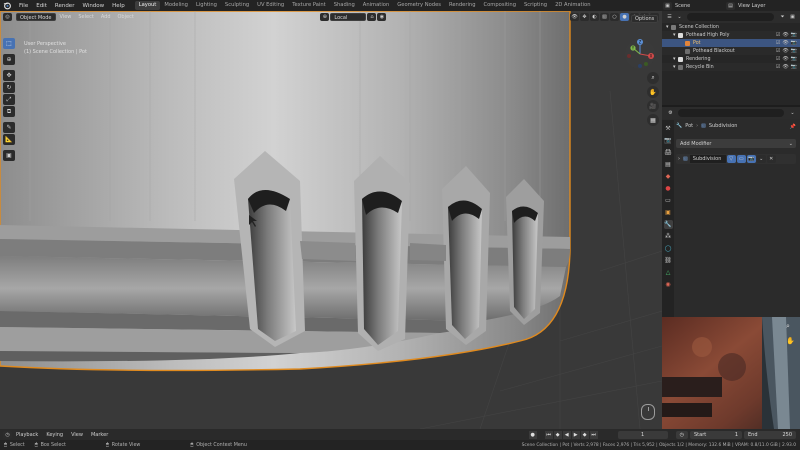  I want to click on output-tab-icon: 🖨, so click(668, 152).